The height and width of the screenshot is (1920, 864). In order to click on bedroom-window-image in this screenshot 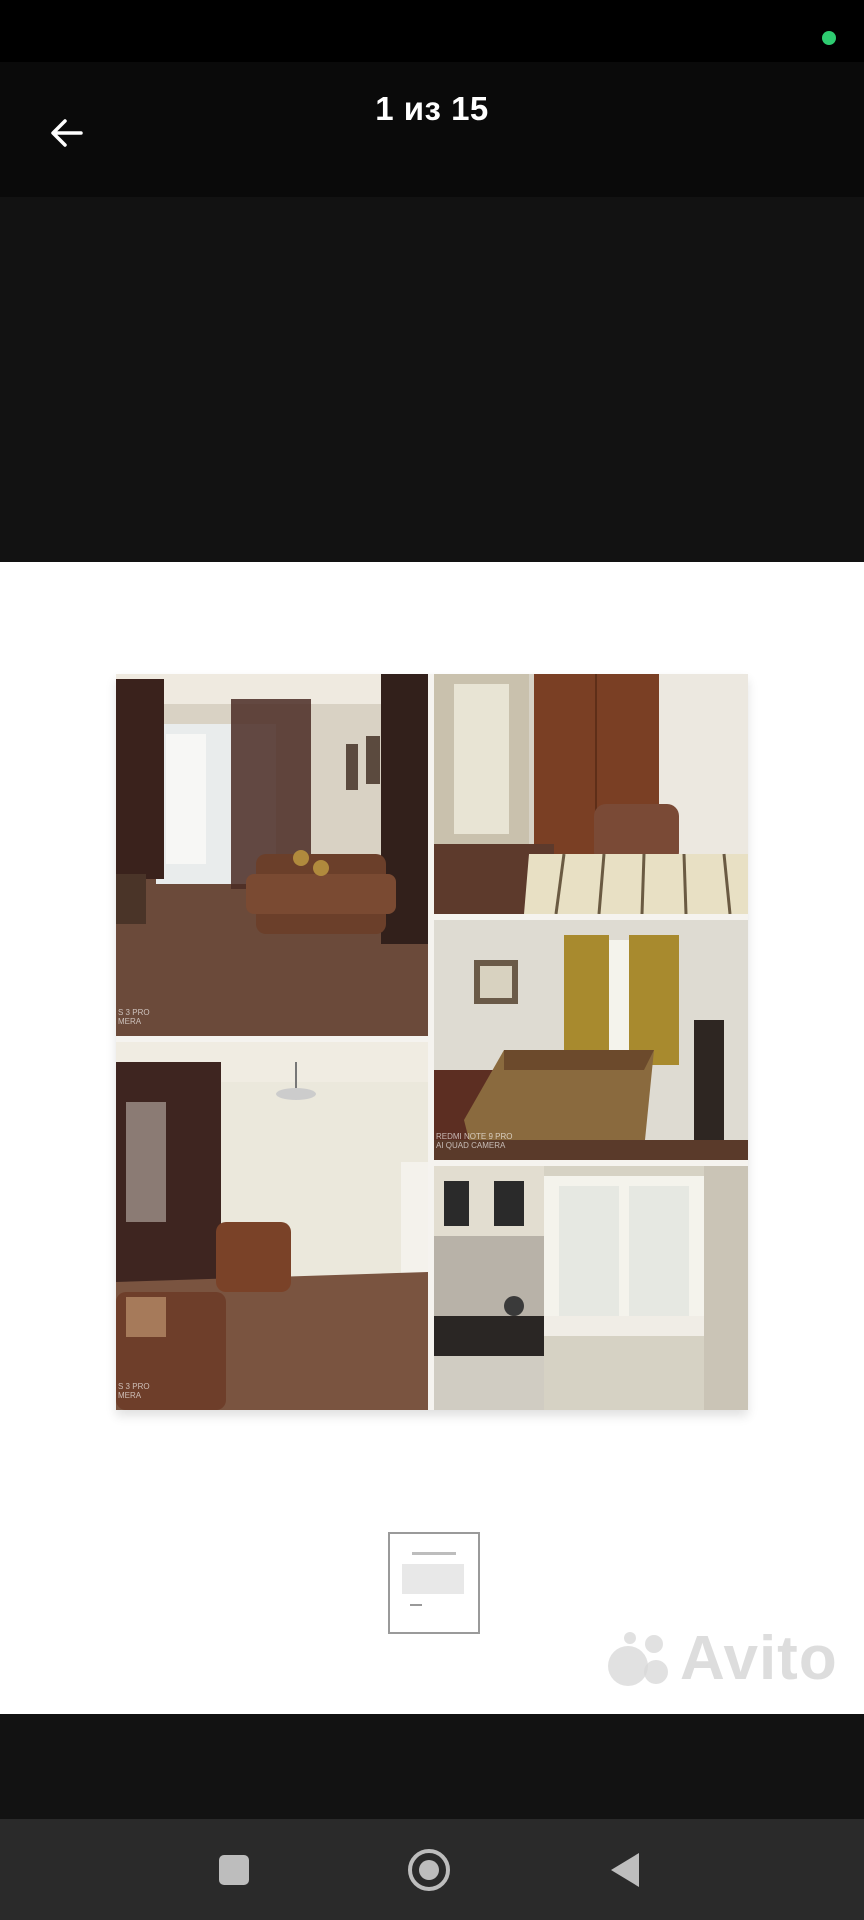, I will do `click(591, 1040)`.